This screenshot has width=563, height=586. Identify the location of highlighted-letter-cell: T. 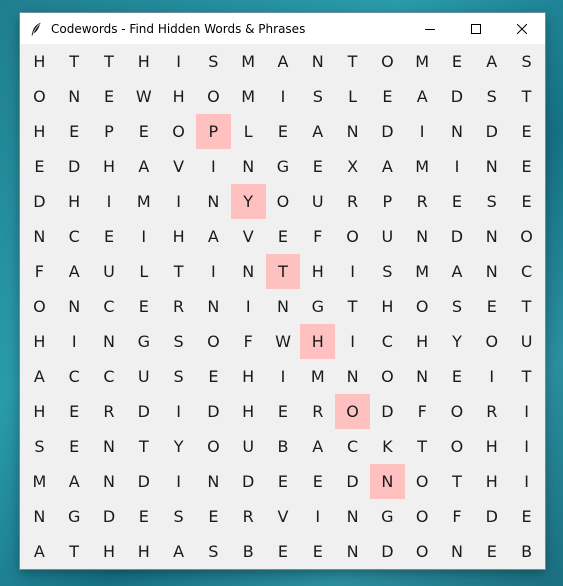
(283, 271).